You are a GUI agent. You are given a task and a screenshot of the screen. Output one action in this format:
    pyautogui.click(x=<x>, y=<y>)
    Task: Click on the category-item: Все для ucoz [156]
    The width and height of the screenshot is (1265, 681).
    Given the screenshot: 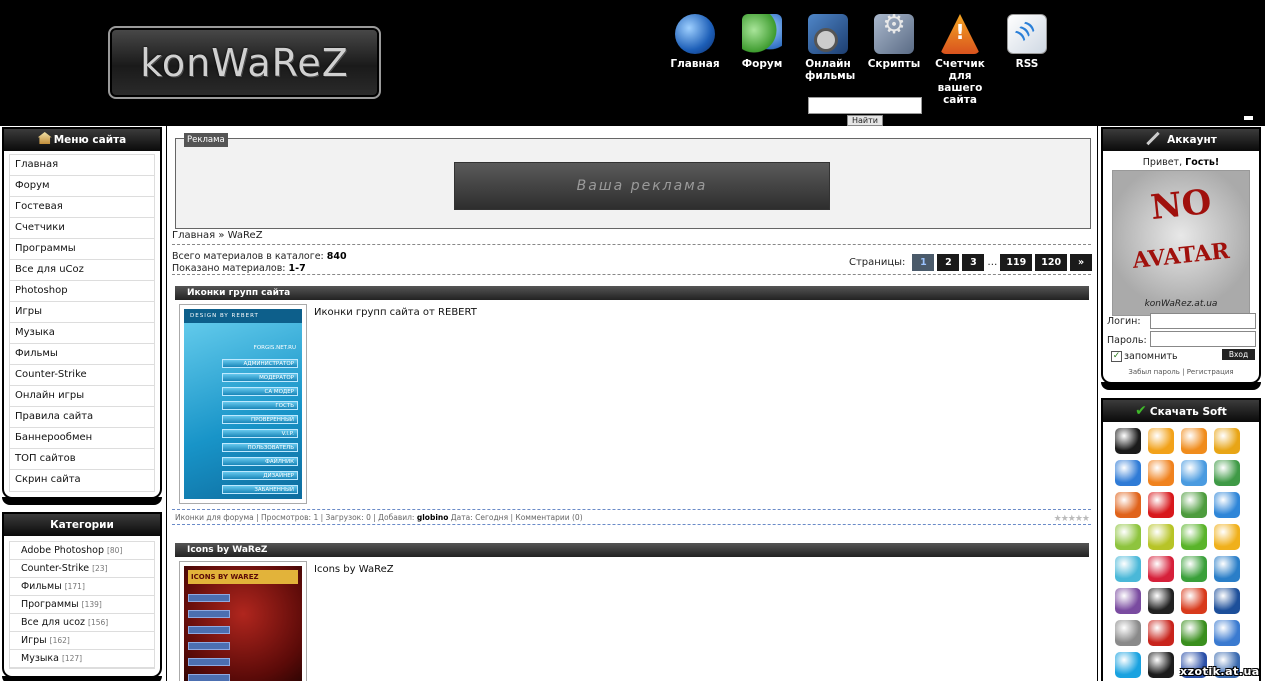 What is the action you would take?
    pyautogui.click(x=82, y=623)
    